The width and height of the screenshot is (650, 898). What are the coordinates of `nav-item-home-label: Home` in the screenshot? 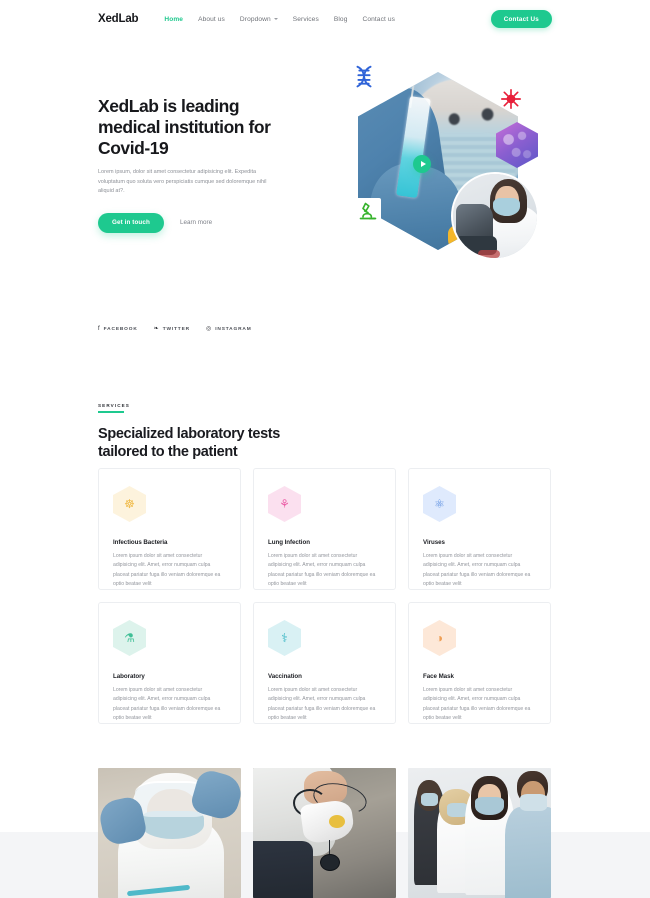 It's located at (174, 19).